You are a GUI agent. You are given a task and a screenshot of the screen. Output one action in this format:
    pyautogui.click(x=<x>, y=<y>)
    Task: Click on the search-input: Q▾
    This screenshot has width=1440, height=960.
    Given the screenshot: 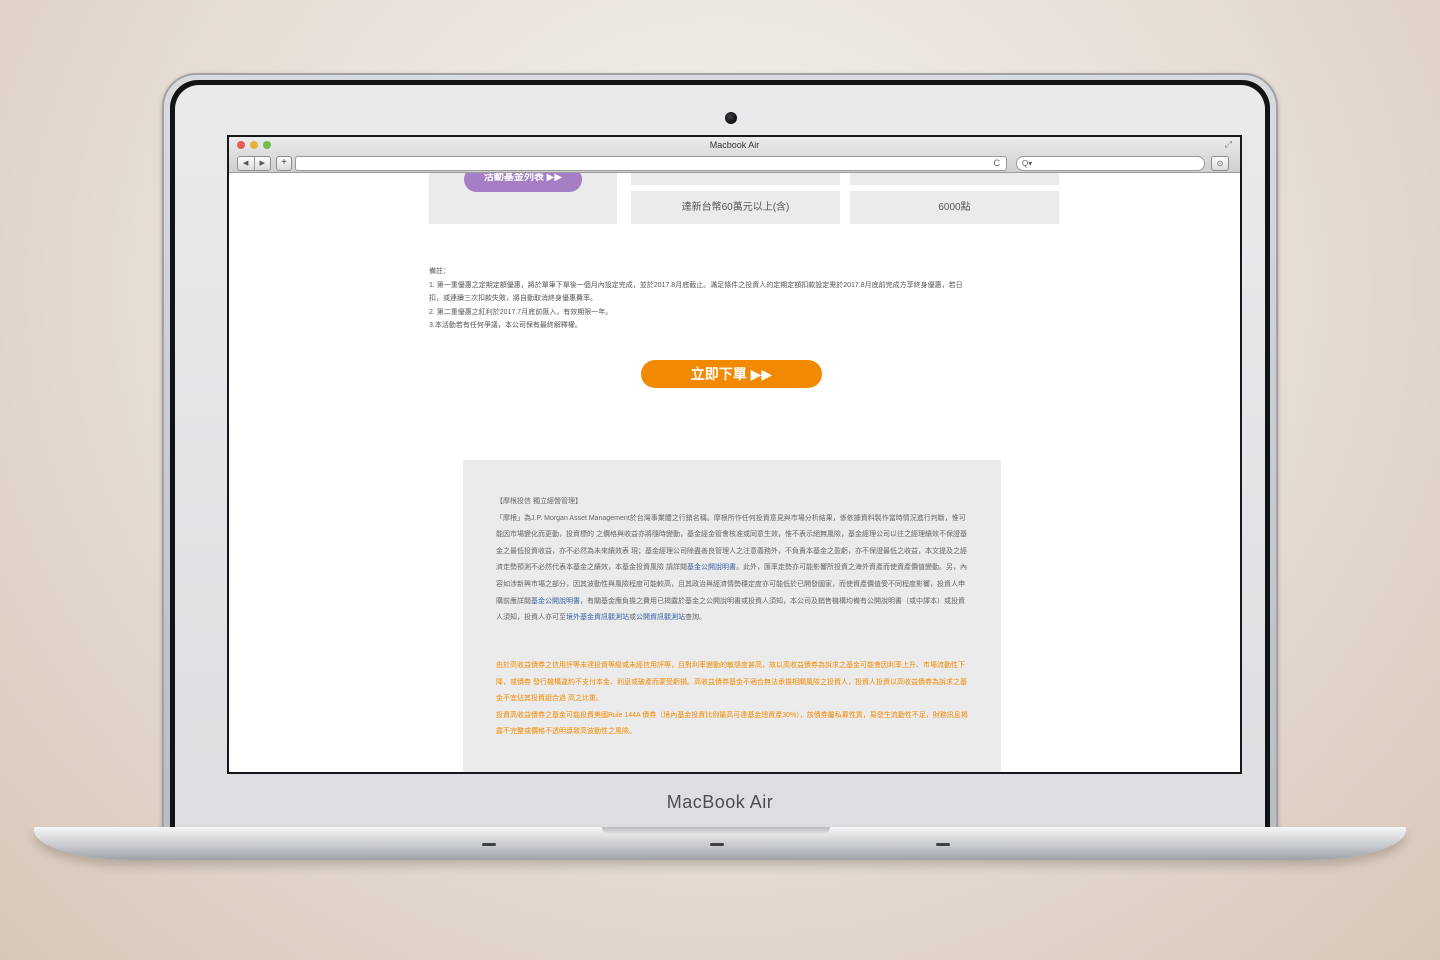 What is the action you would take?
    pyautogui.click(x=1110, y=163)
    